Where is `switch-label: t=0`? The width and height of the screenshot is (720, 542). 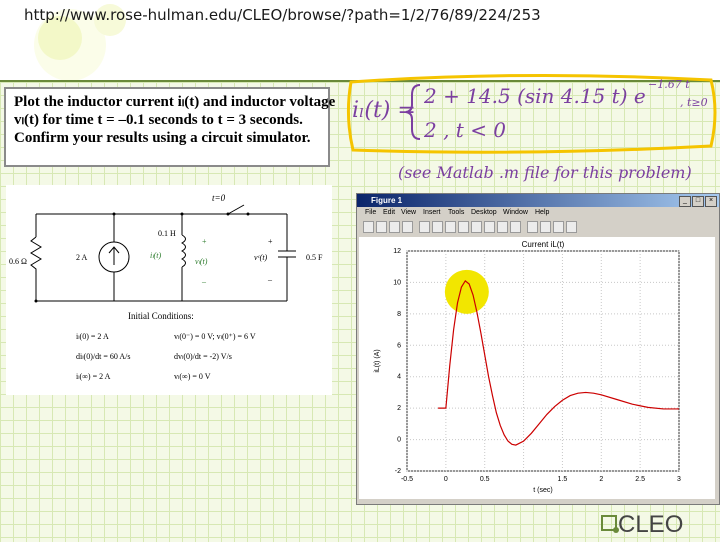 switch-label: t=0 is located at coordinates (219, 198).